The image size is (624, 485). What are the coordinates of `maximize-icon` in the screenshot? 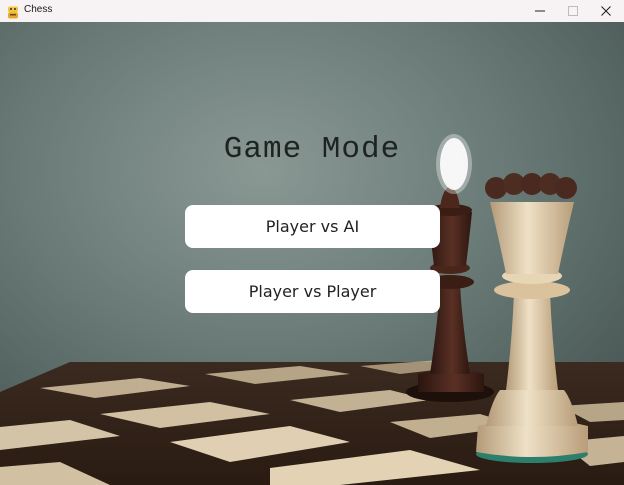 It's located at (573, 11).